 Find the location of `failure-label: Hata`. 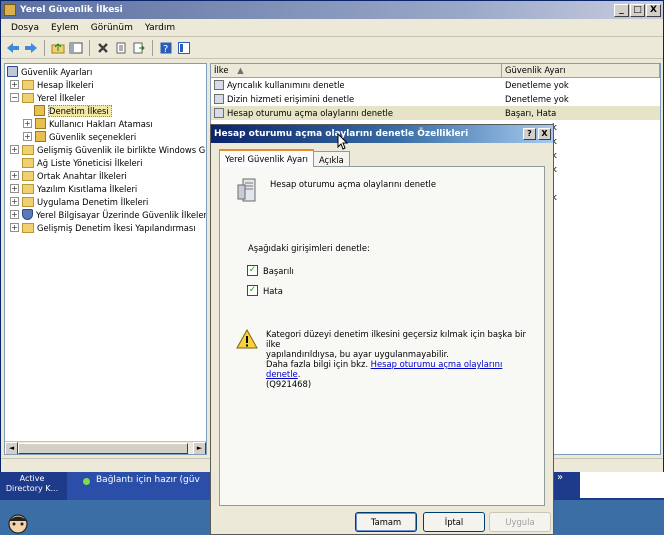

failure-label: Hata is located at coordinates (273, 290).